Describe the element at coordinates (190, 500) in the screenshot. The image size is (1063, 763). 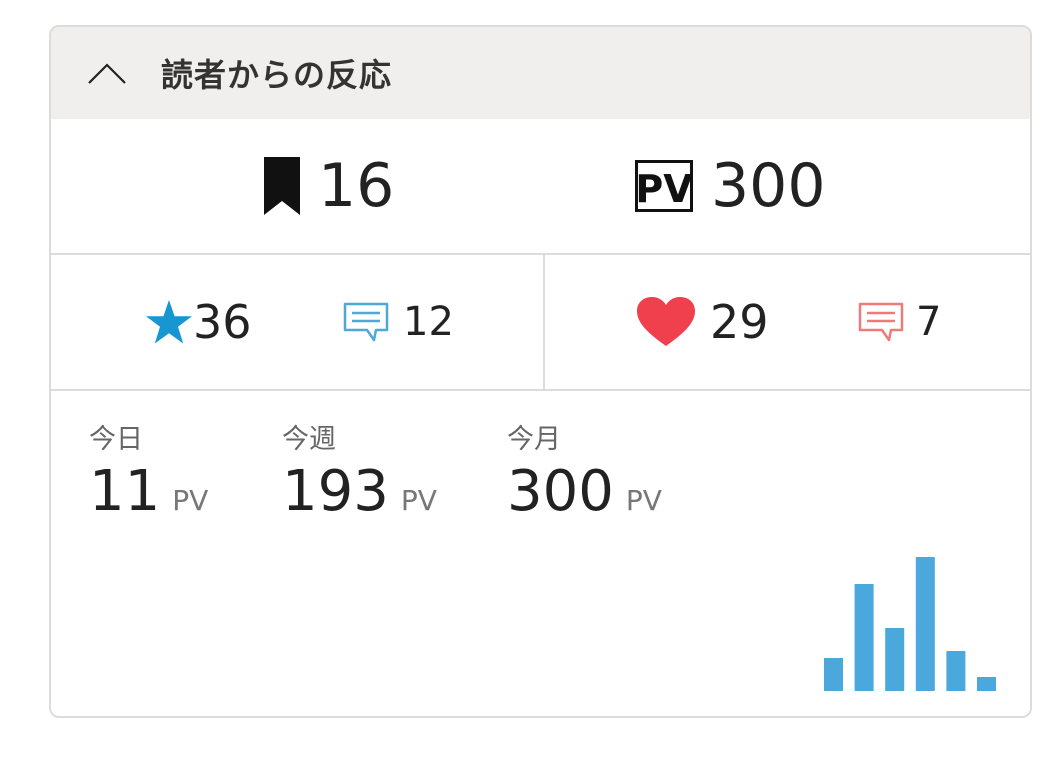
I see `pv-today-unit: PV` at that location.